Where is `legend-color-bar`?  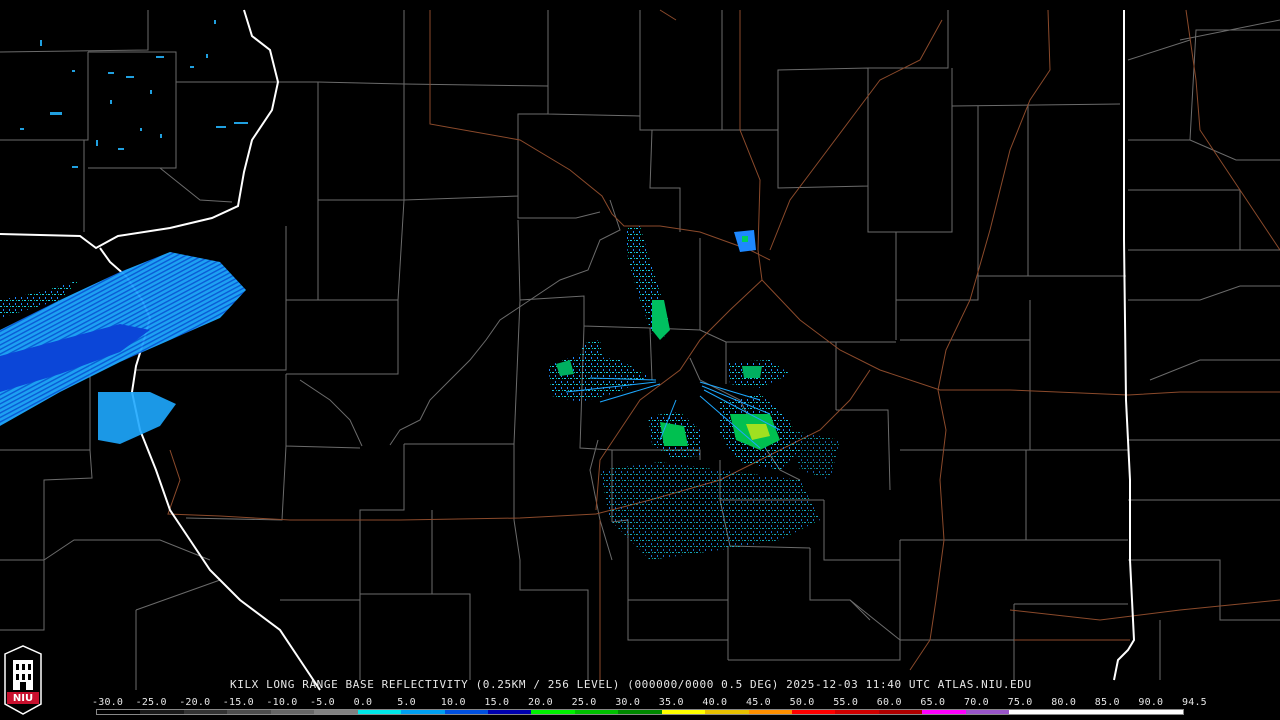
legend-color-bar is located at coordinates (640, 712).